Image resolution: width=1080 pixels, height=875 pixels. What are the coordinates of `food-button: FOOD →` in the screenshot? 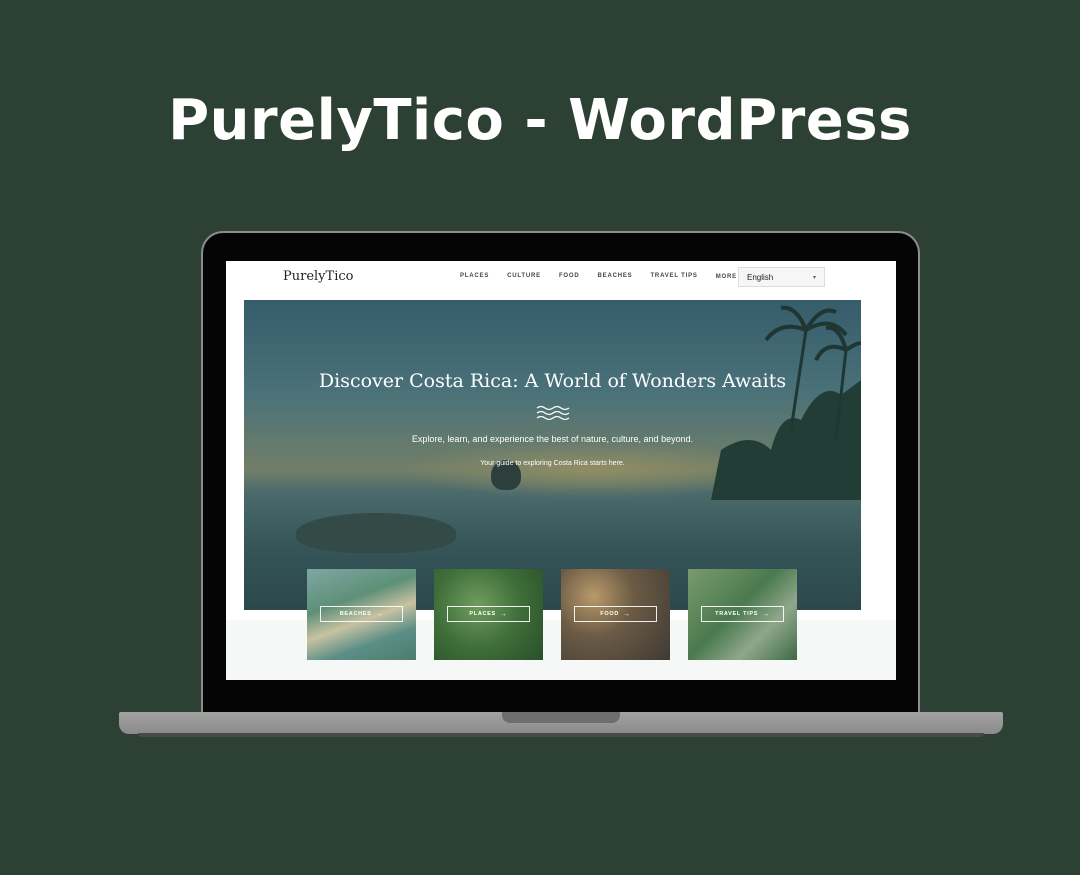 It's located at (615, 614).